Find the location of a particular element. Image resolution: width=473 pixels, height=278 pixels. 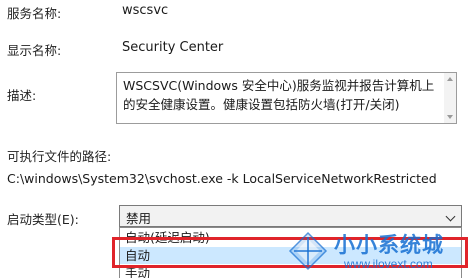

scroll-up-arrow-icon is located at coordinates (450, 79).